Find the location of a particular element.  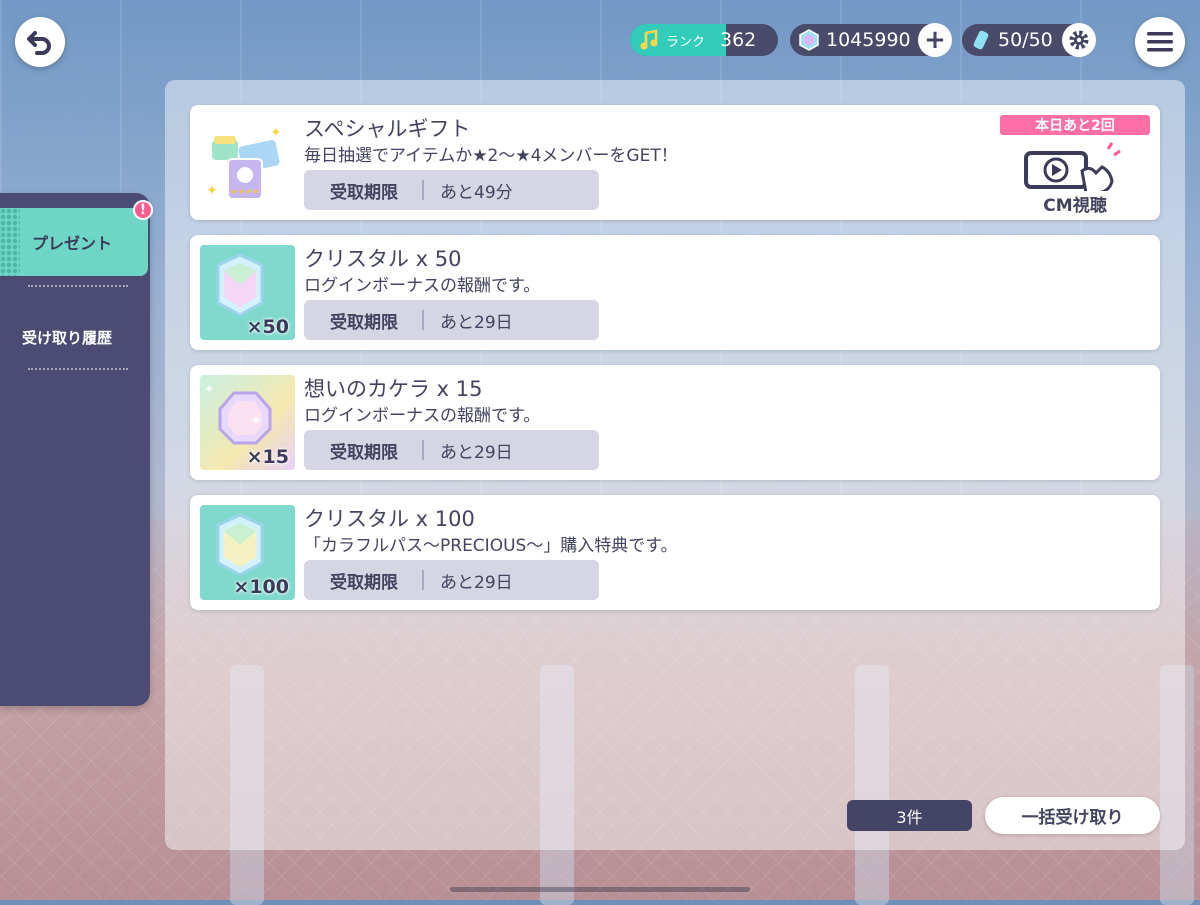

menu-button is located at coordinates (1160, 42).